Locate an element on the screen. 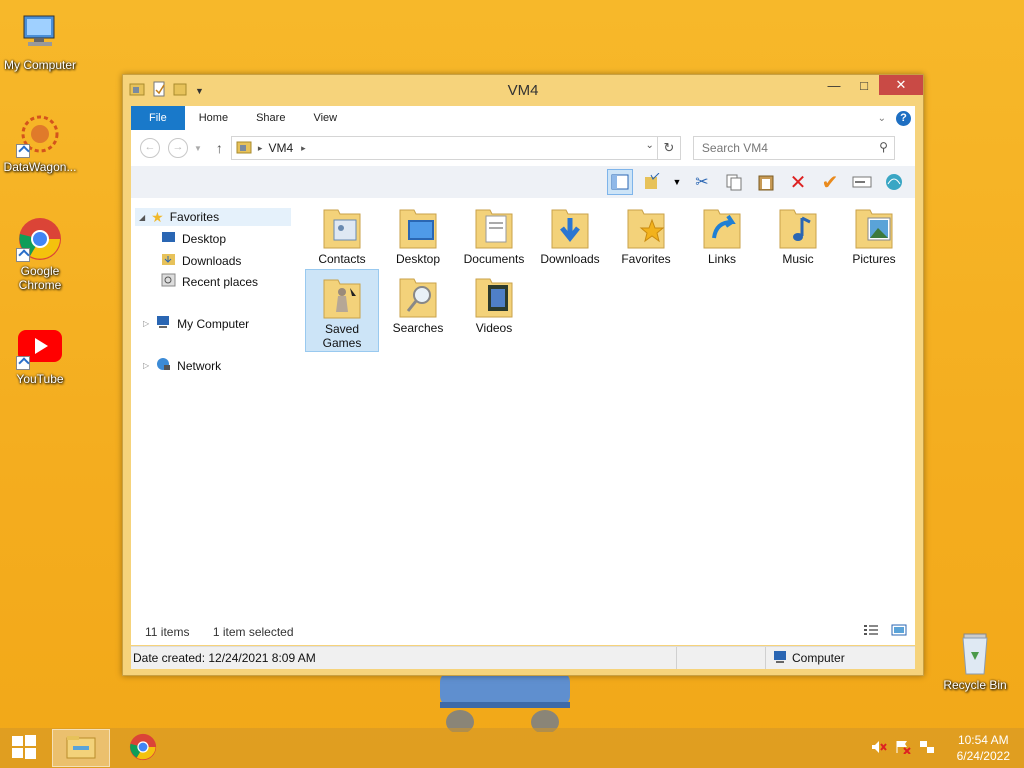  nav-downloads: Downloads is located at coordinates (201, 260).